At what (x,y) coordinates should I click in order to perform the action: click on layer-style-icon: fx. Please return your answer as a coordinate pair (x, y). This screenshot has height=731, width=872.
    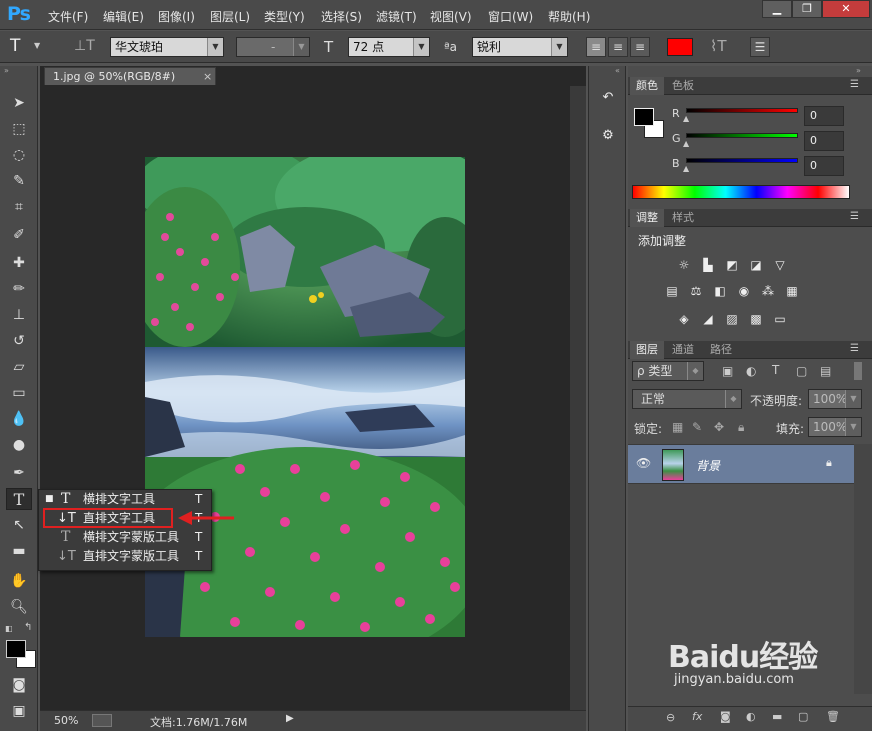
    Looking at the image, I should click on (697, 716).